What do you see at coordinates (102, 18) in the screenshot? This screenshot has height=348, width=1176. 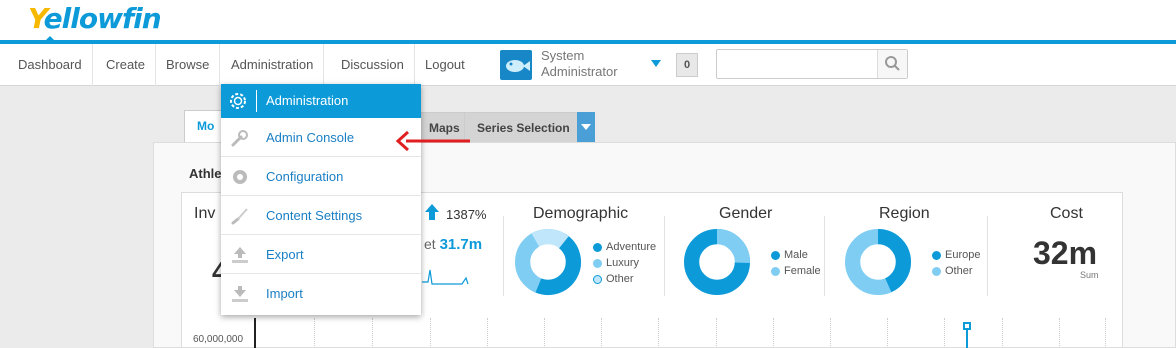 I see `logo-text: ellowfin` at bounding box center [102, 18].